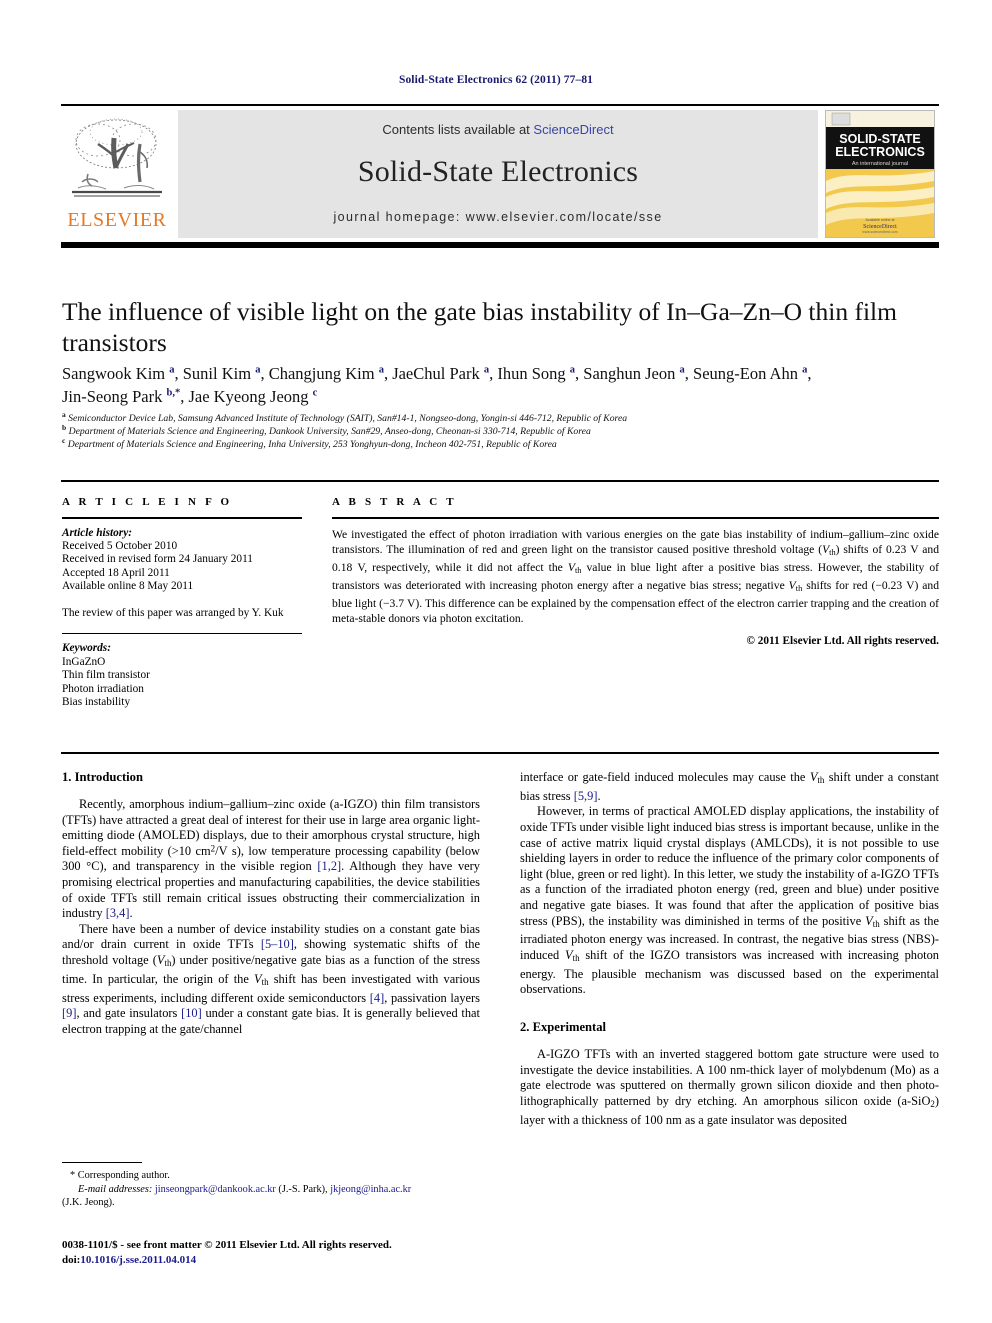  I want to click on info-band-bottom-rule, so click(500, 753).